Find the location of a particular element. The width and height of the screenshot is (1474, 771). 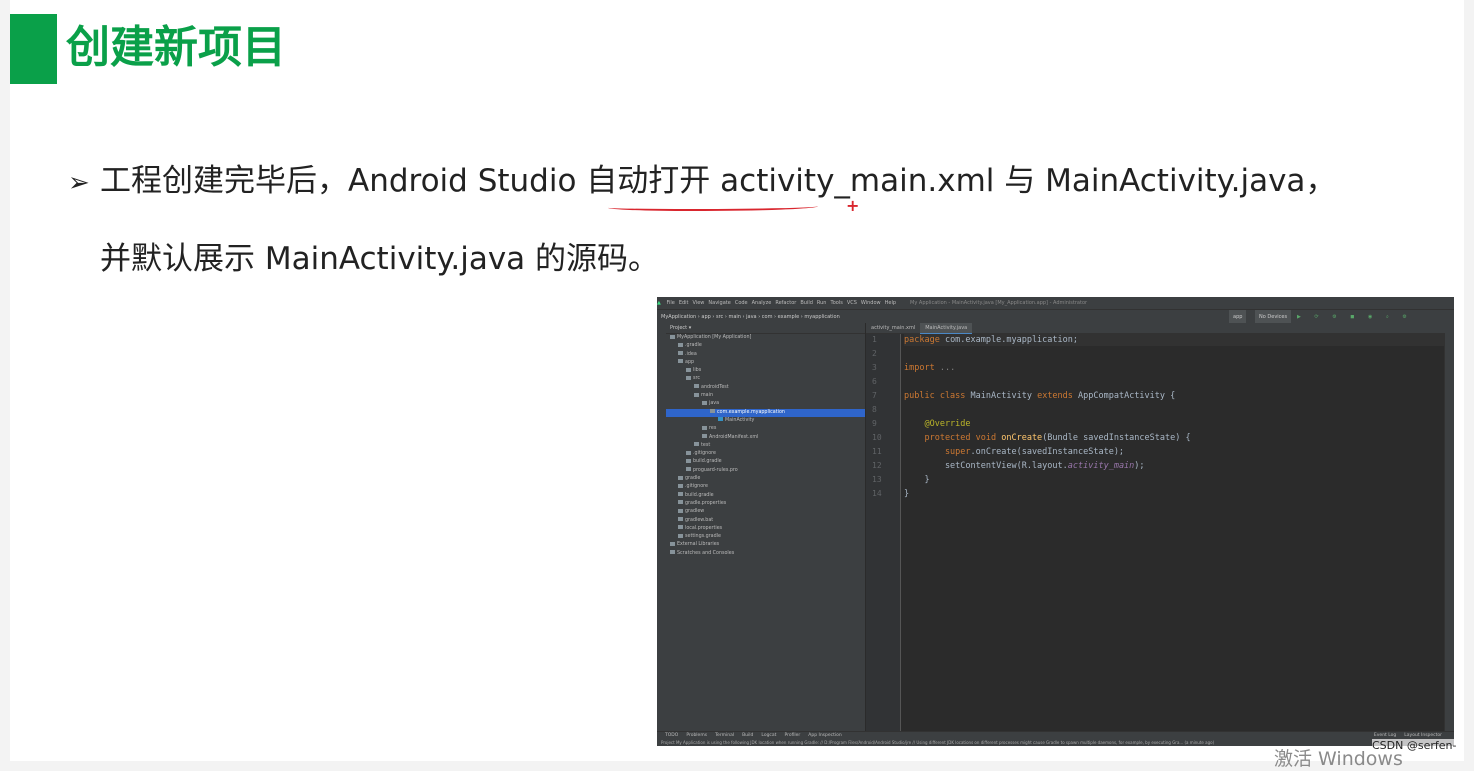

tree-item-label: libs is located at coordinates (697, 371).